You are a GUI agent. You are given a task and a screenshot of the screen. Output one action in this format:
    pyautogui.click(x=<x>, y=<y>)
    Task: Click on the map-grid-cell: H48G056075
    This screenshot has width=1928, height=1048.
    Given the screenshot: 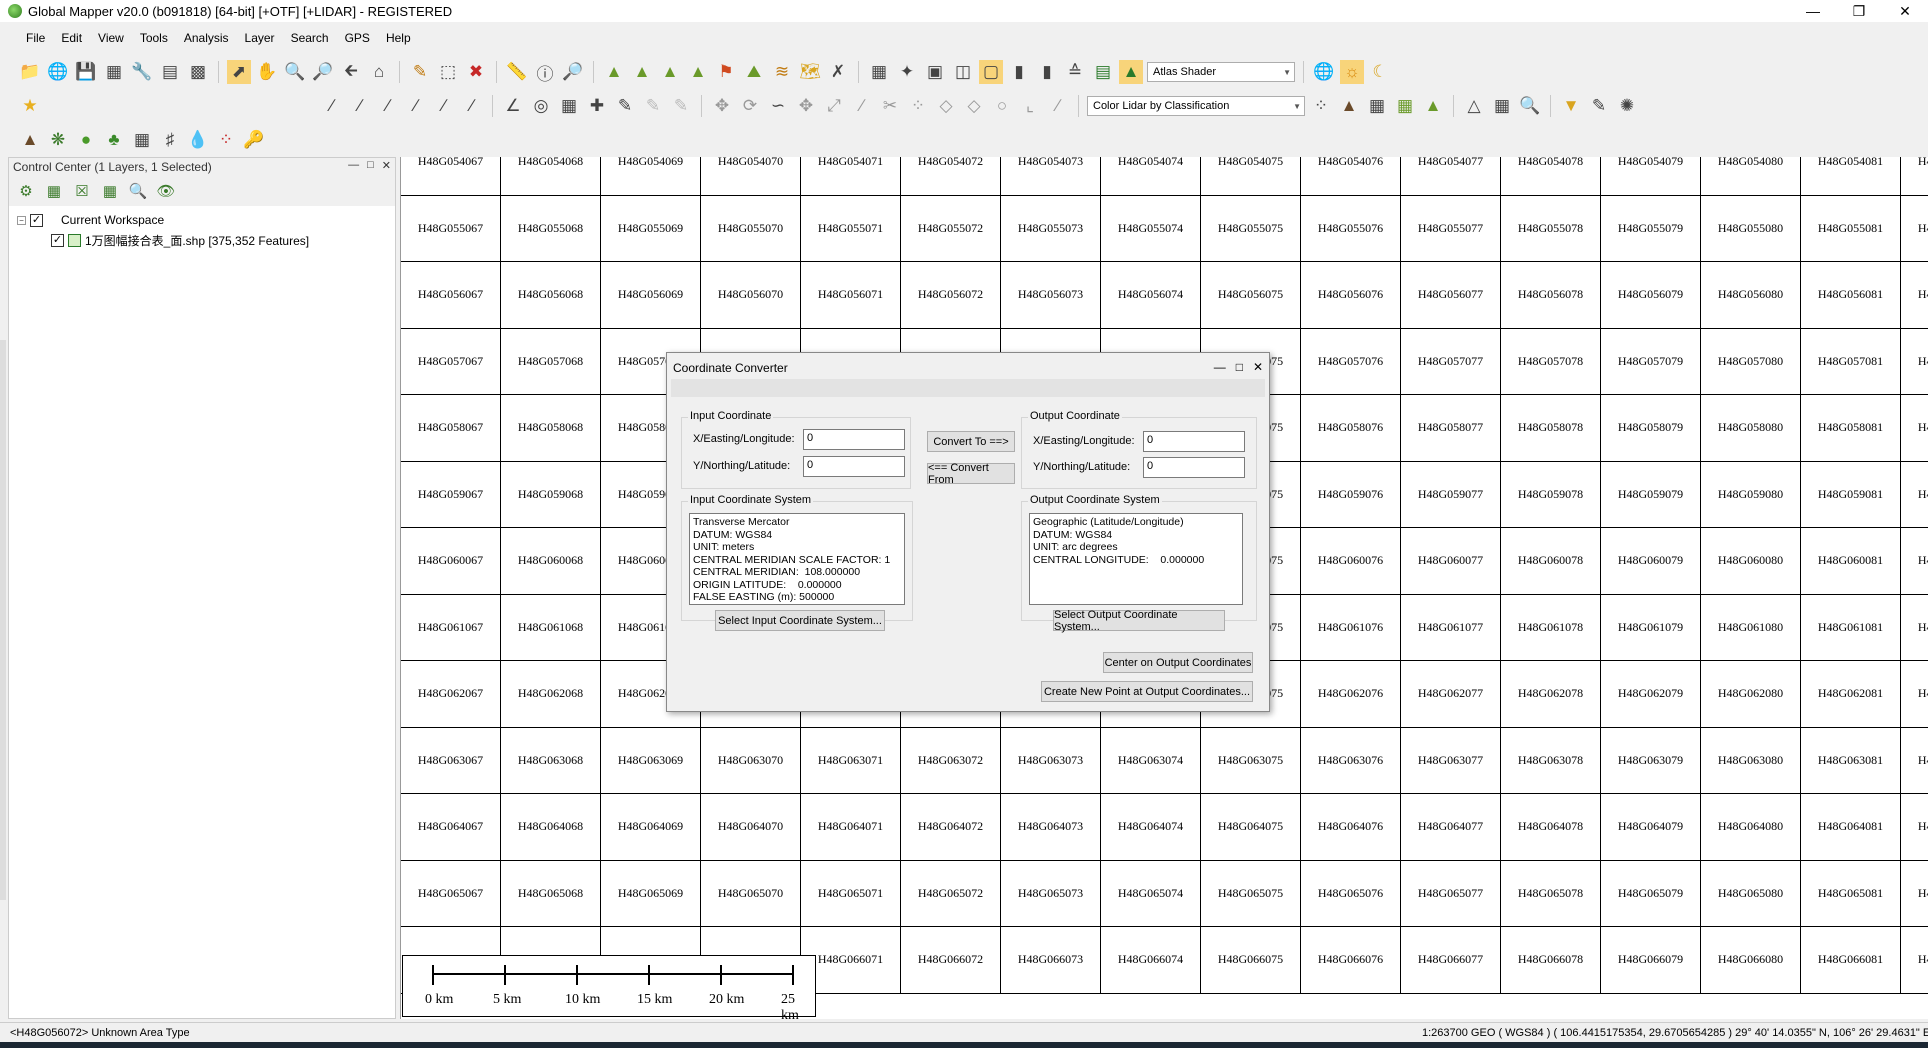 What is the action you would take?
    pyautogui.click(x=1251, y=295)
    